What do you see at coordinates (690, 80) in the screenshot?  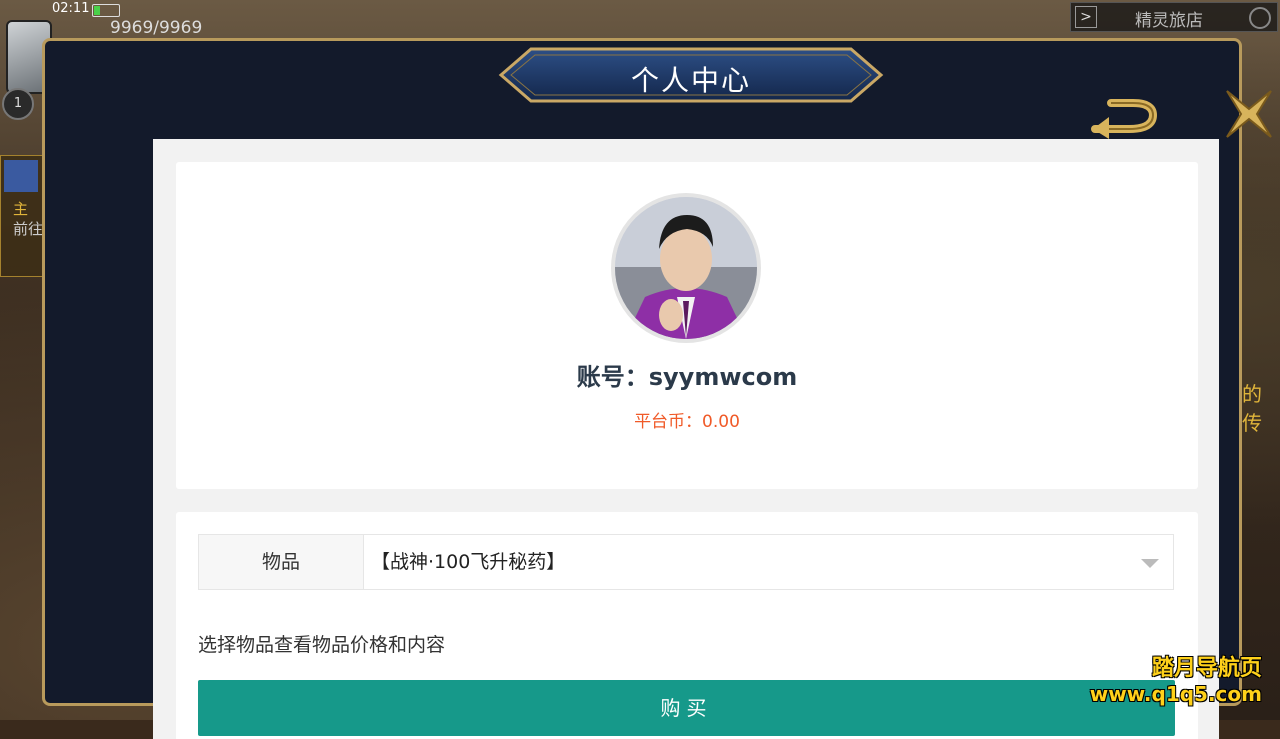 I see `modal-title: 个人中心` at bounding box center [690, 80].